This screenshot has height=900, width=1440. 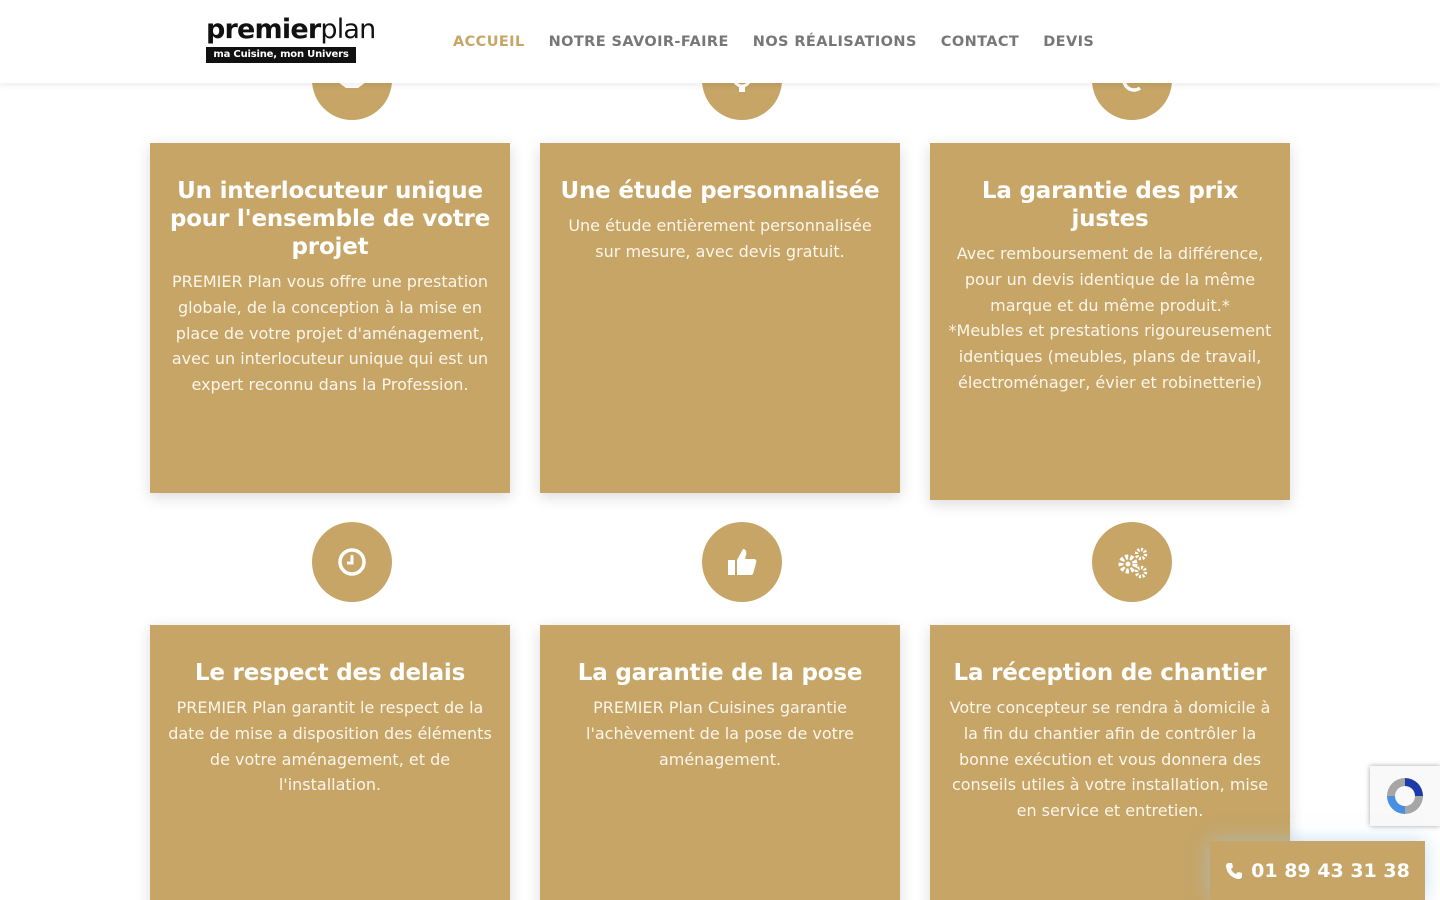 I want to click on clock-icon-circle, so click(x=352, y=562).